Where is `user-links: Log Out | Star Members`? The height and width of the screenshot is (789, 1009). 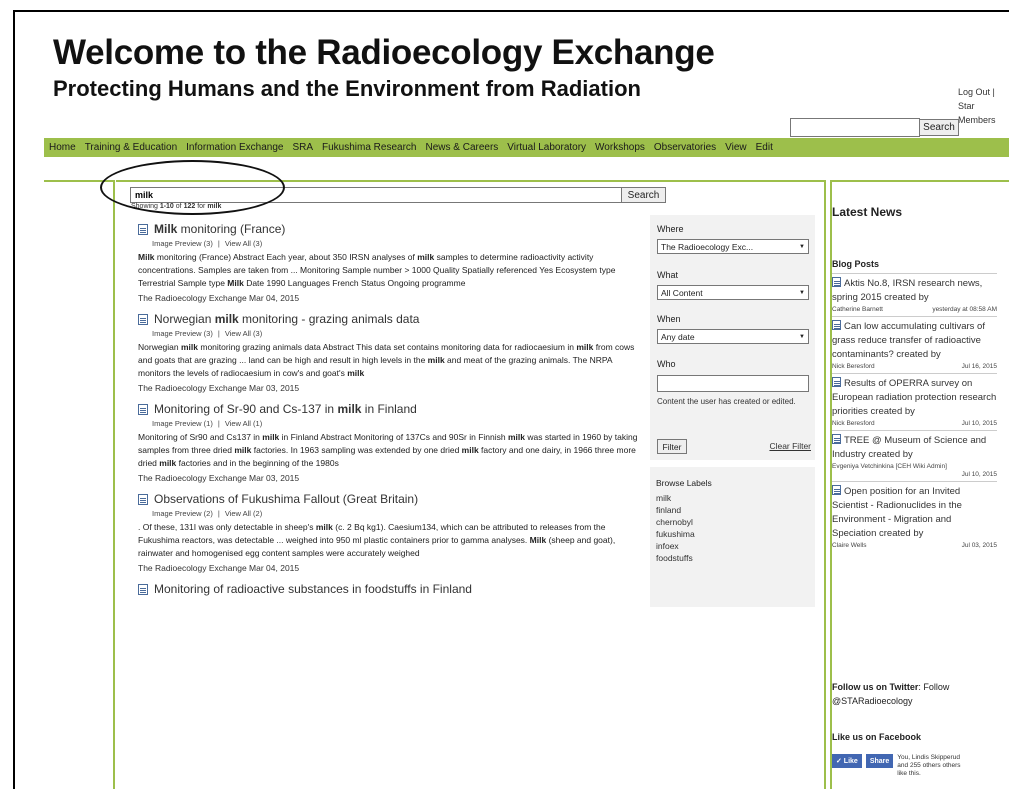
user-links: Log Out | Star Members is located at coordinates (977, 106).